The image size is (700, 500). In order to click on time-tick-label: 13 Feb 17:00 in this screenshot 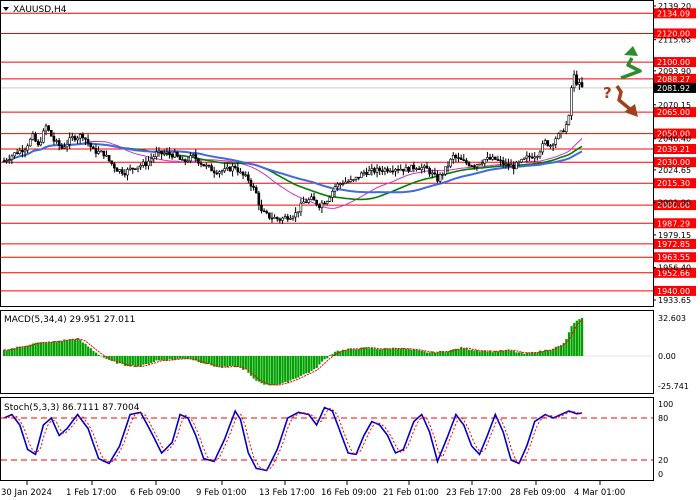, I will do `click(287, 493)`.